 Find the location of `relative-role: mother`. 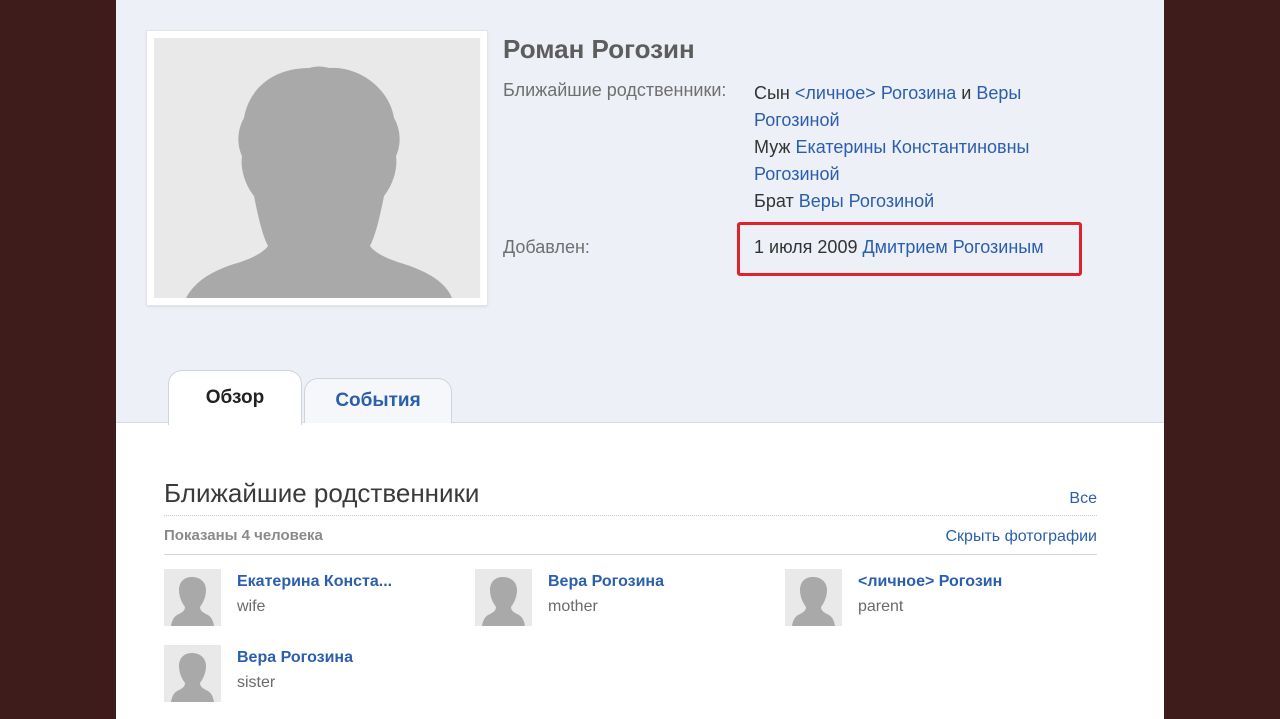

relative-role: mother is located at coordinates (573, 606).